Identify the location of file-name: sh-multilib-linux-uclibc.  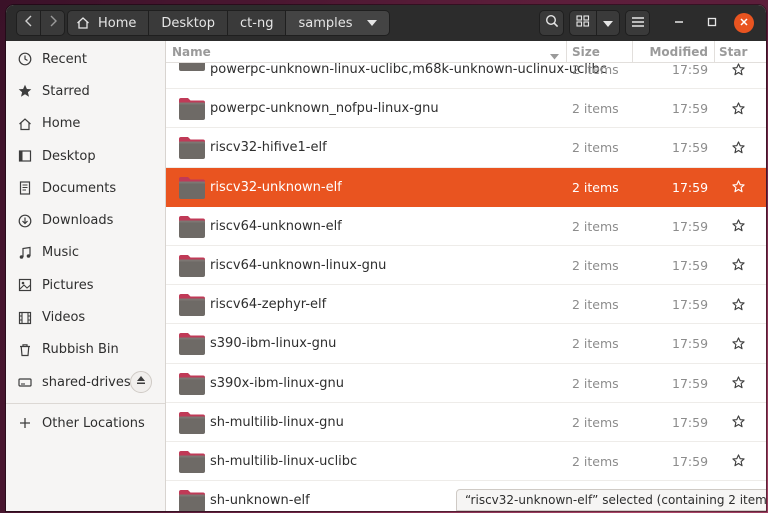
(284, 461).